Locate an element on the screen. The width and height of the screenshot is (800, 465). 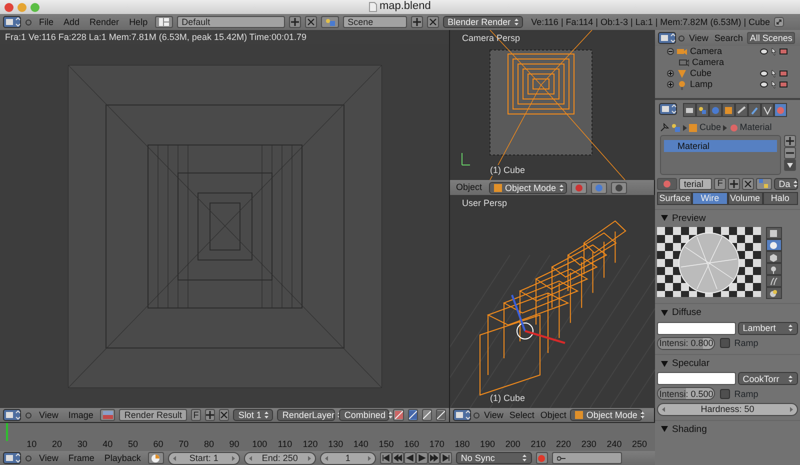
material-name-field: terial is located at coordinates (695, 184).